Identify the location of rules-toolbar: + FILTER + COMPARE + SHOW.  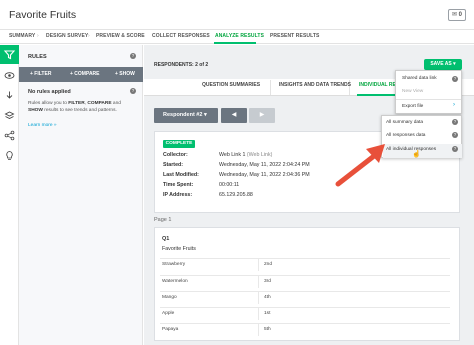
(81, 74).